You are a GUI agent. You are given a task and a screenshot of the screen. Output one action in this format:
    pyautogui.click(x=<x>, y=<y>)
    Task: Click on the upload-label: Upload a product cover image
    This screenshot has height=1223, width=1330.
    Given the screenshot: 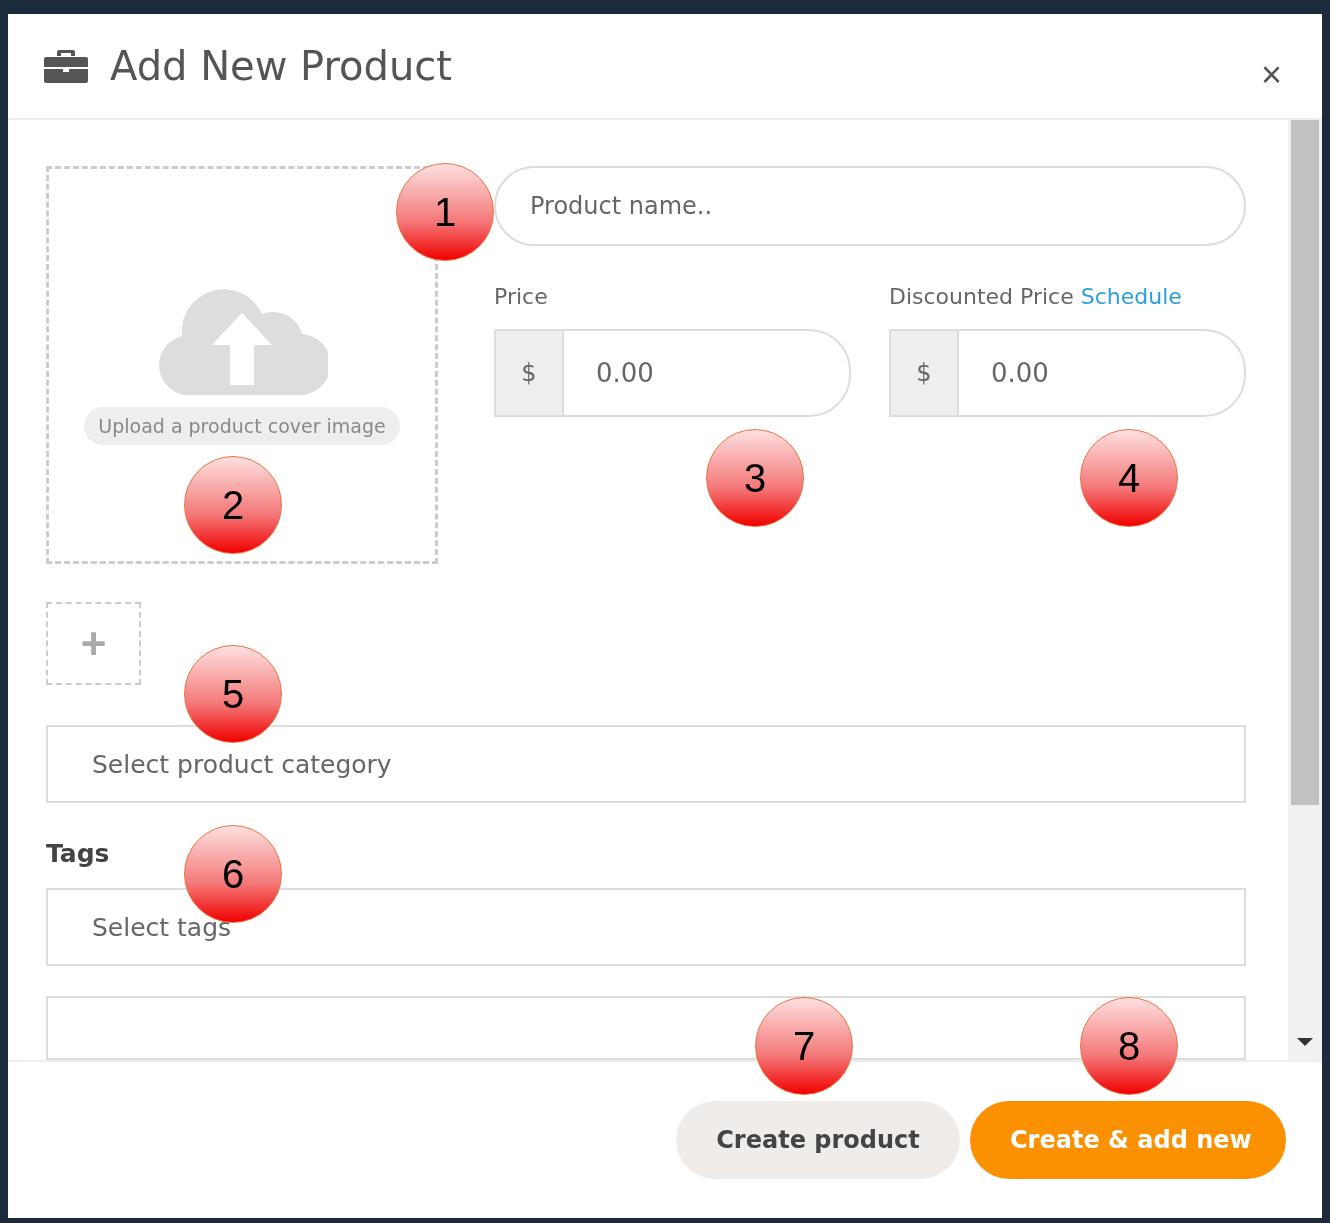 What is the action you would take?
    pyautogui.click(x=242, y=426)
    